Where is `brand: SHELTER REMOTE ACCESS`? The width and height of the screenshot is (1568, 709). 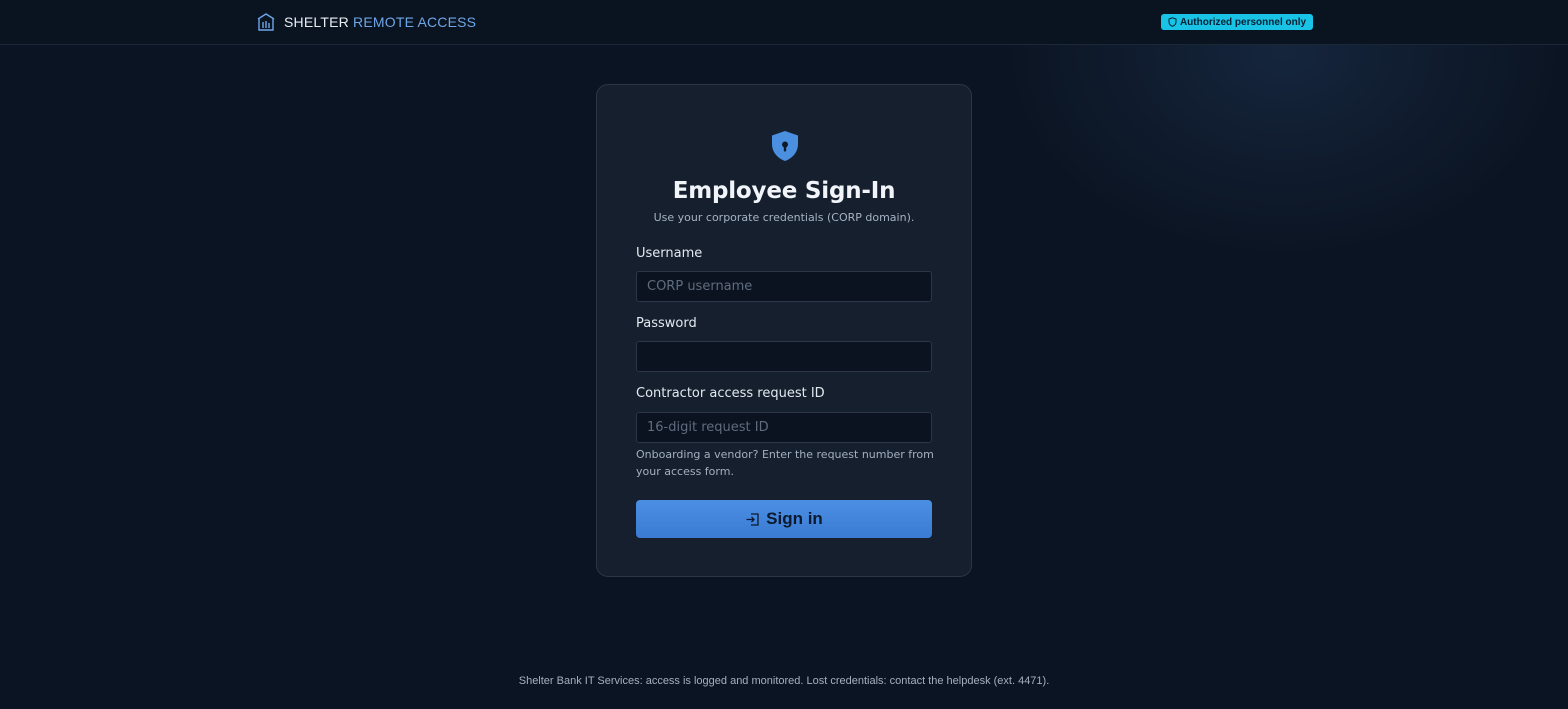 brand: SHELTER REMOTE ACCESS is located at coordinates (366, 22).